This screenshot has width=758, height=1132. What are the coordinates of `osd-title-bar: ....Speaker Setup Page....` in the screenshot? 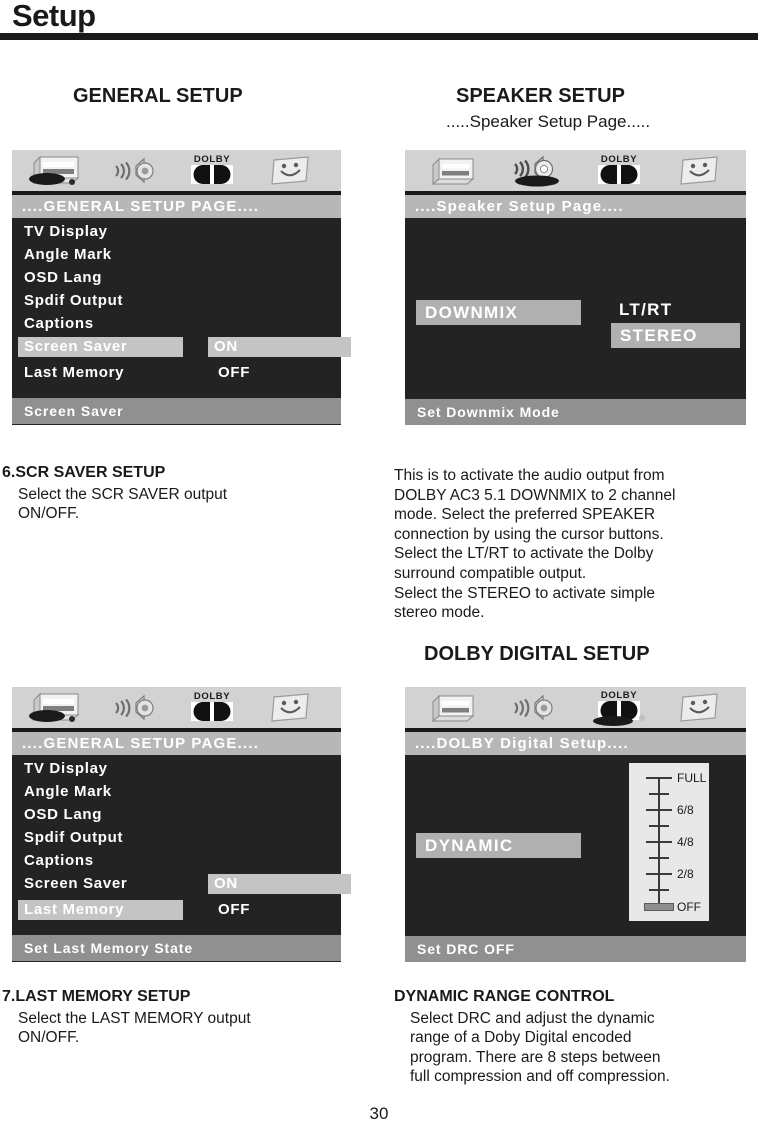 It's located at (575, 206).